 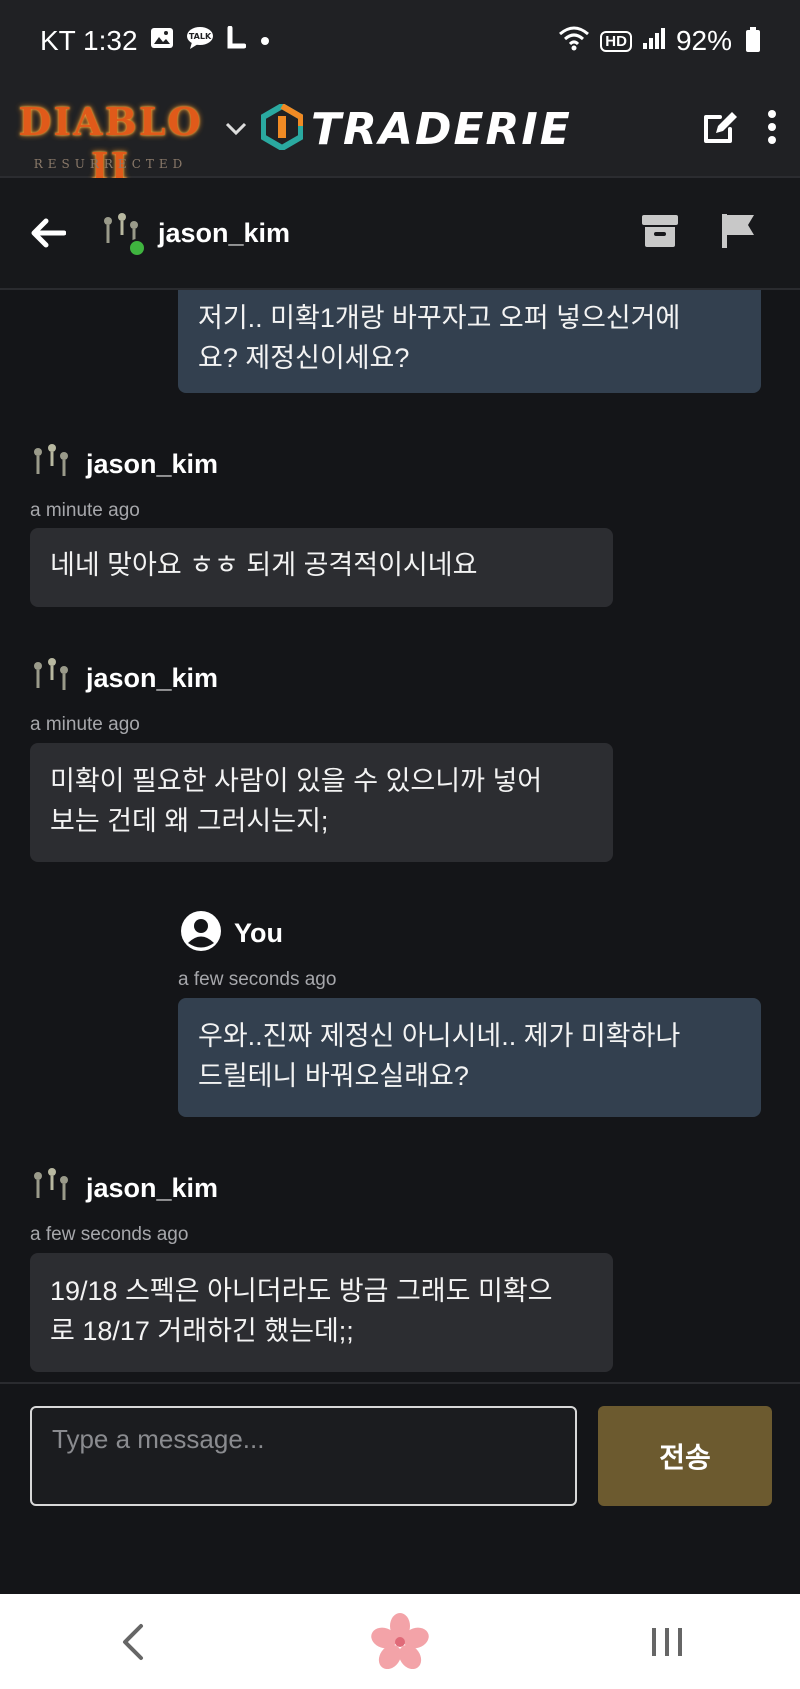 What do you see at coordinates (301, 1291) in the screenshot?
I see `message-text-line: 19/18 스펙은 아니더라도 방금 그래도 미확으` at bounding box center [301, 1291].